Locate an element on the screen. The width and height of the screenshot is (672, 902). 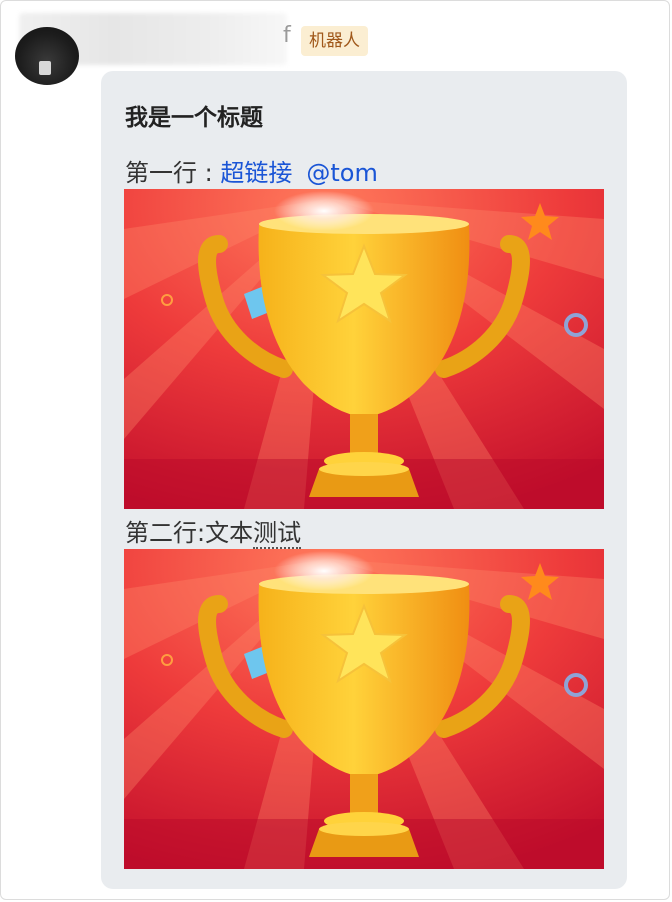
robot-badge: 机器人 is located at coordinates (334, 41).